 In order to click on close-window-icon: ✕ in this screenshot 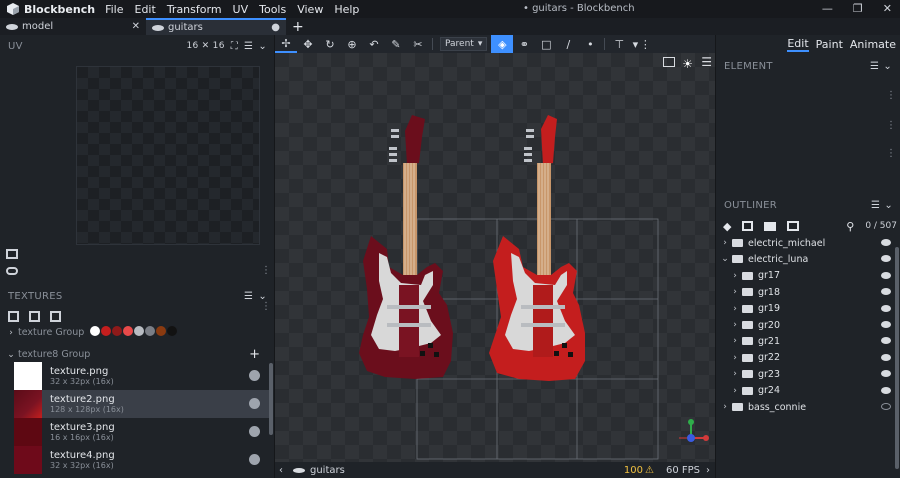, I will do `click(887, 8)`.